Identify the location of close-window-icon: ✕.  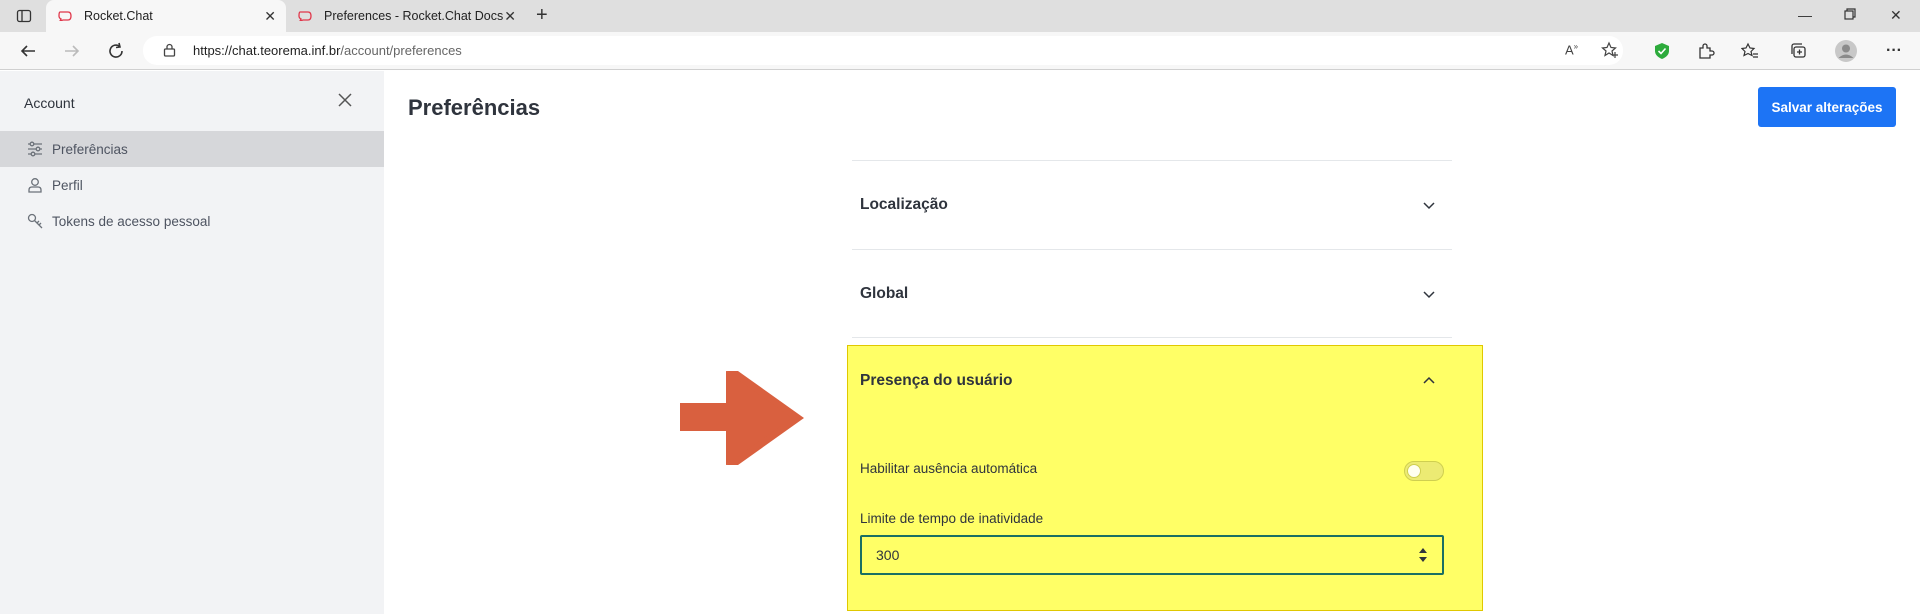
(1896, 15).